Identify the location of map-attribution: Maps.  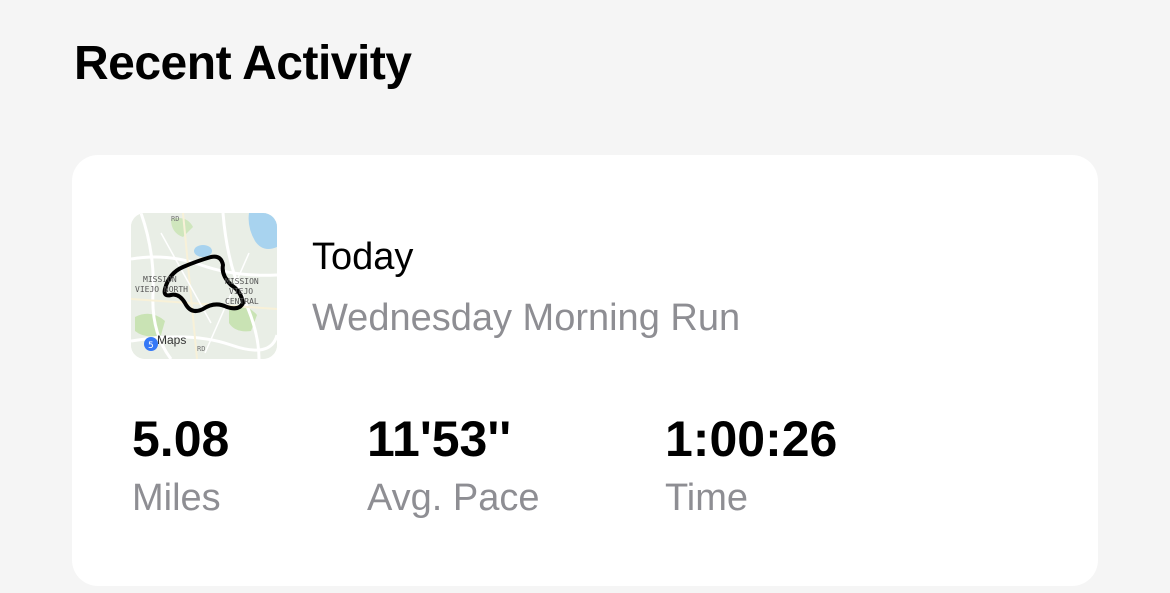
(171, 340).